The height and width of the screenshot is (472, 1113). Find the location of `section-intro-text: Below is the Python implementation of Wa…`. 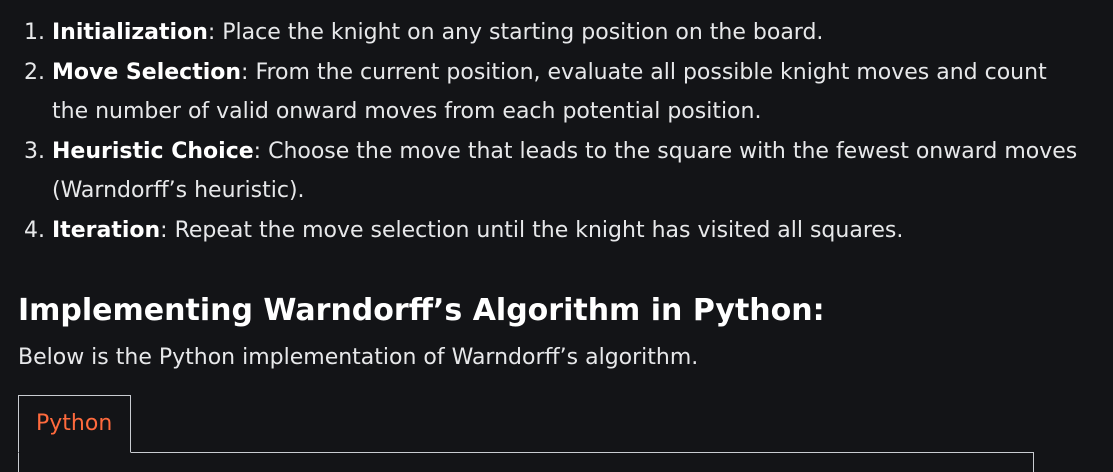

section-intro-text: Below is the Python implementation of Wa… is located at coordinates (358, 357).